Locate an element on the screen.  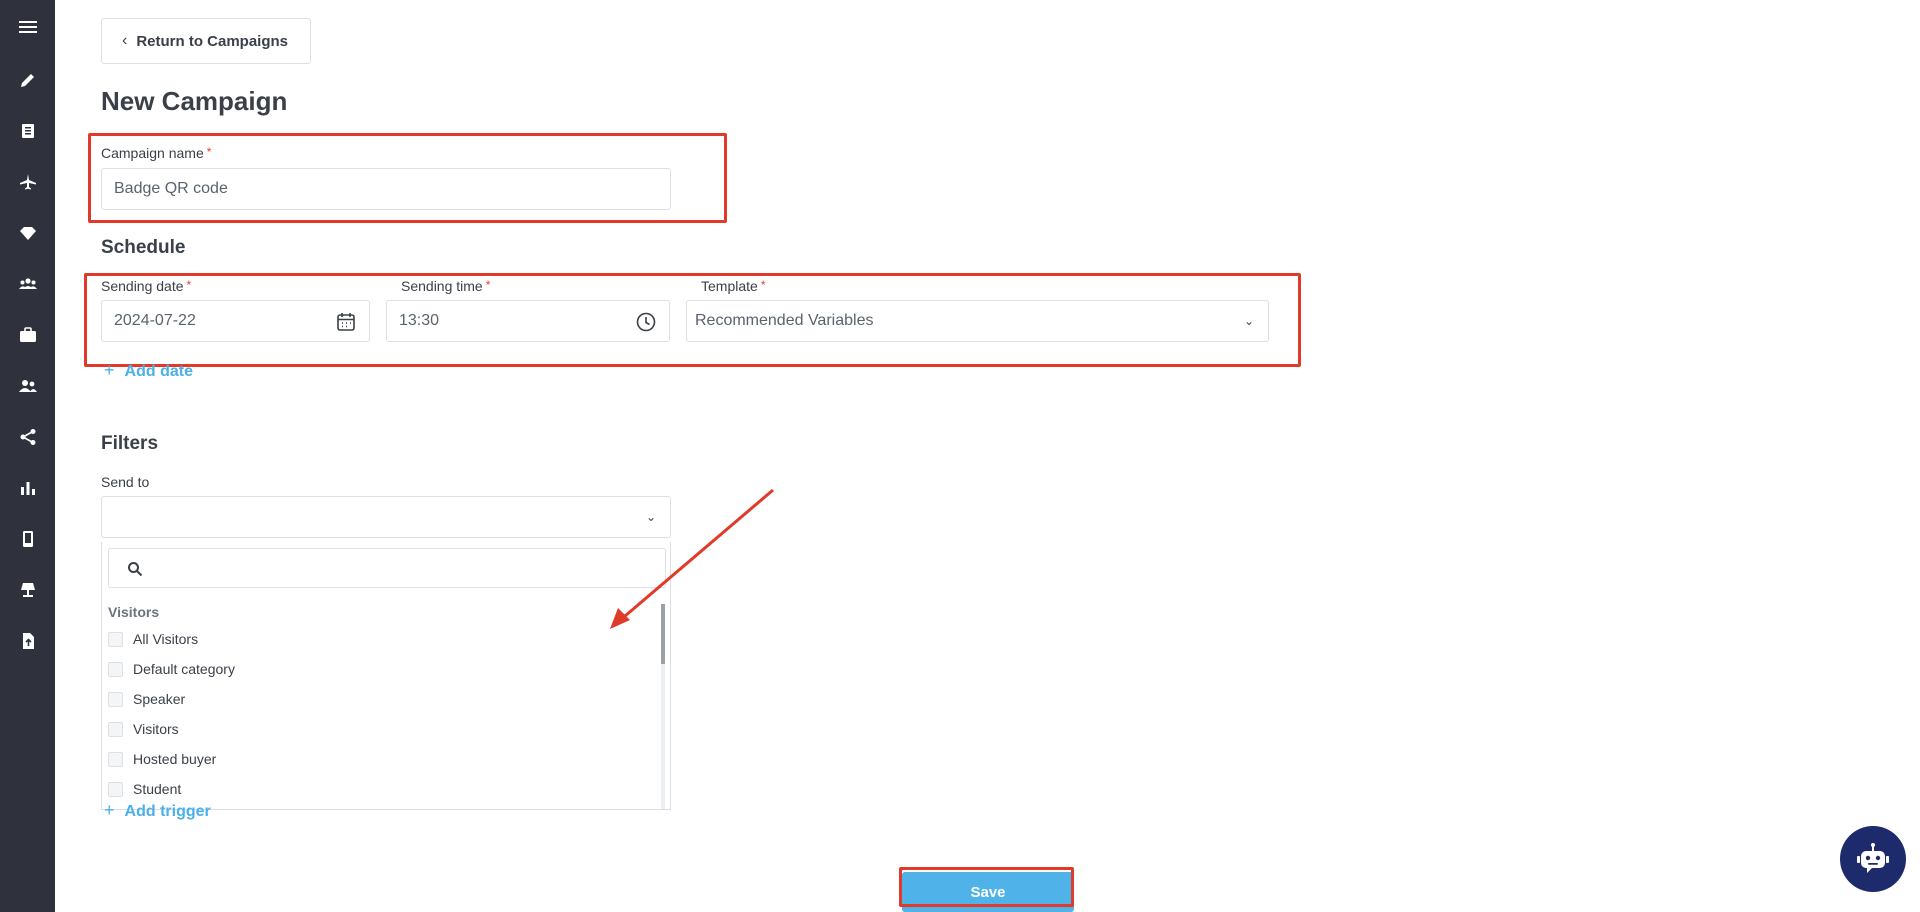
sending-date-label: Sending date * is located at coordinates (146, 286).